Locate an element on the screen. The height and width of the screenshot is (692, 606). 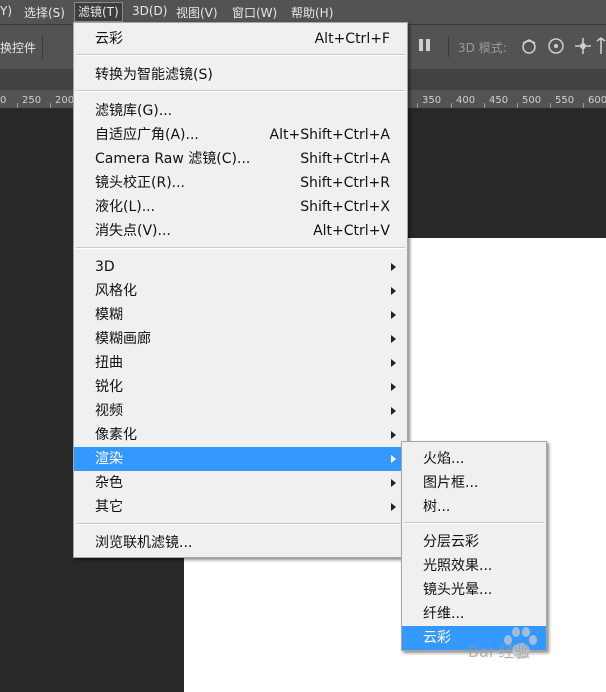
menu-bar: Y) 选择(S) 滤镜(T) 3D(D) 视图(V) 窗口(W) 帮助(H) is located at coordinates (303, 12).